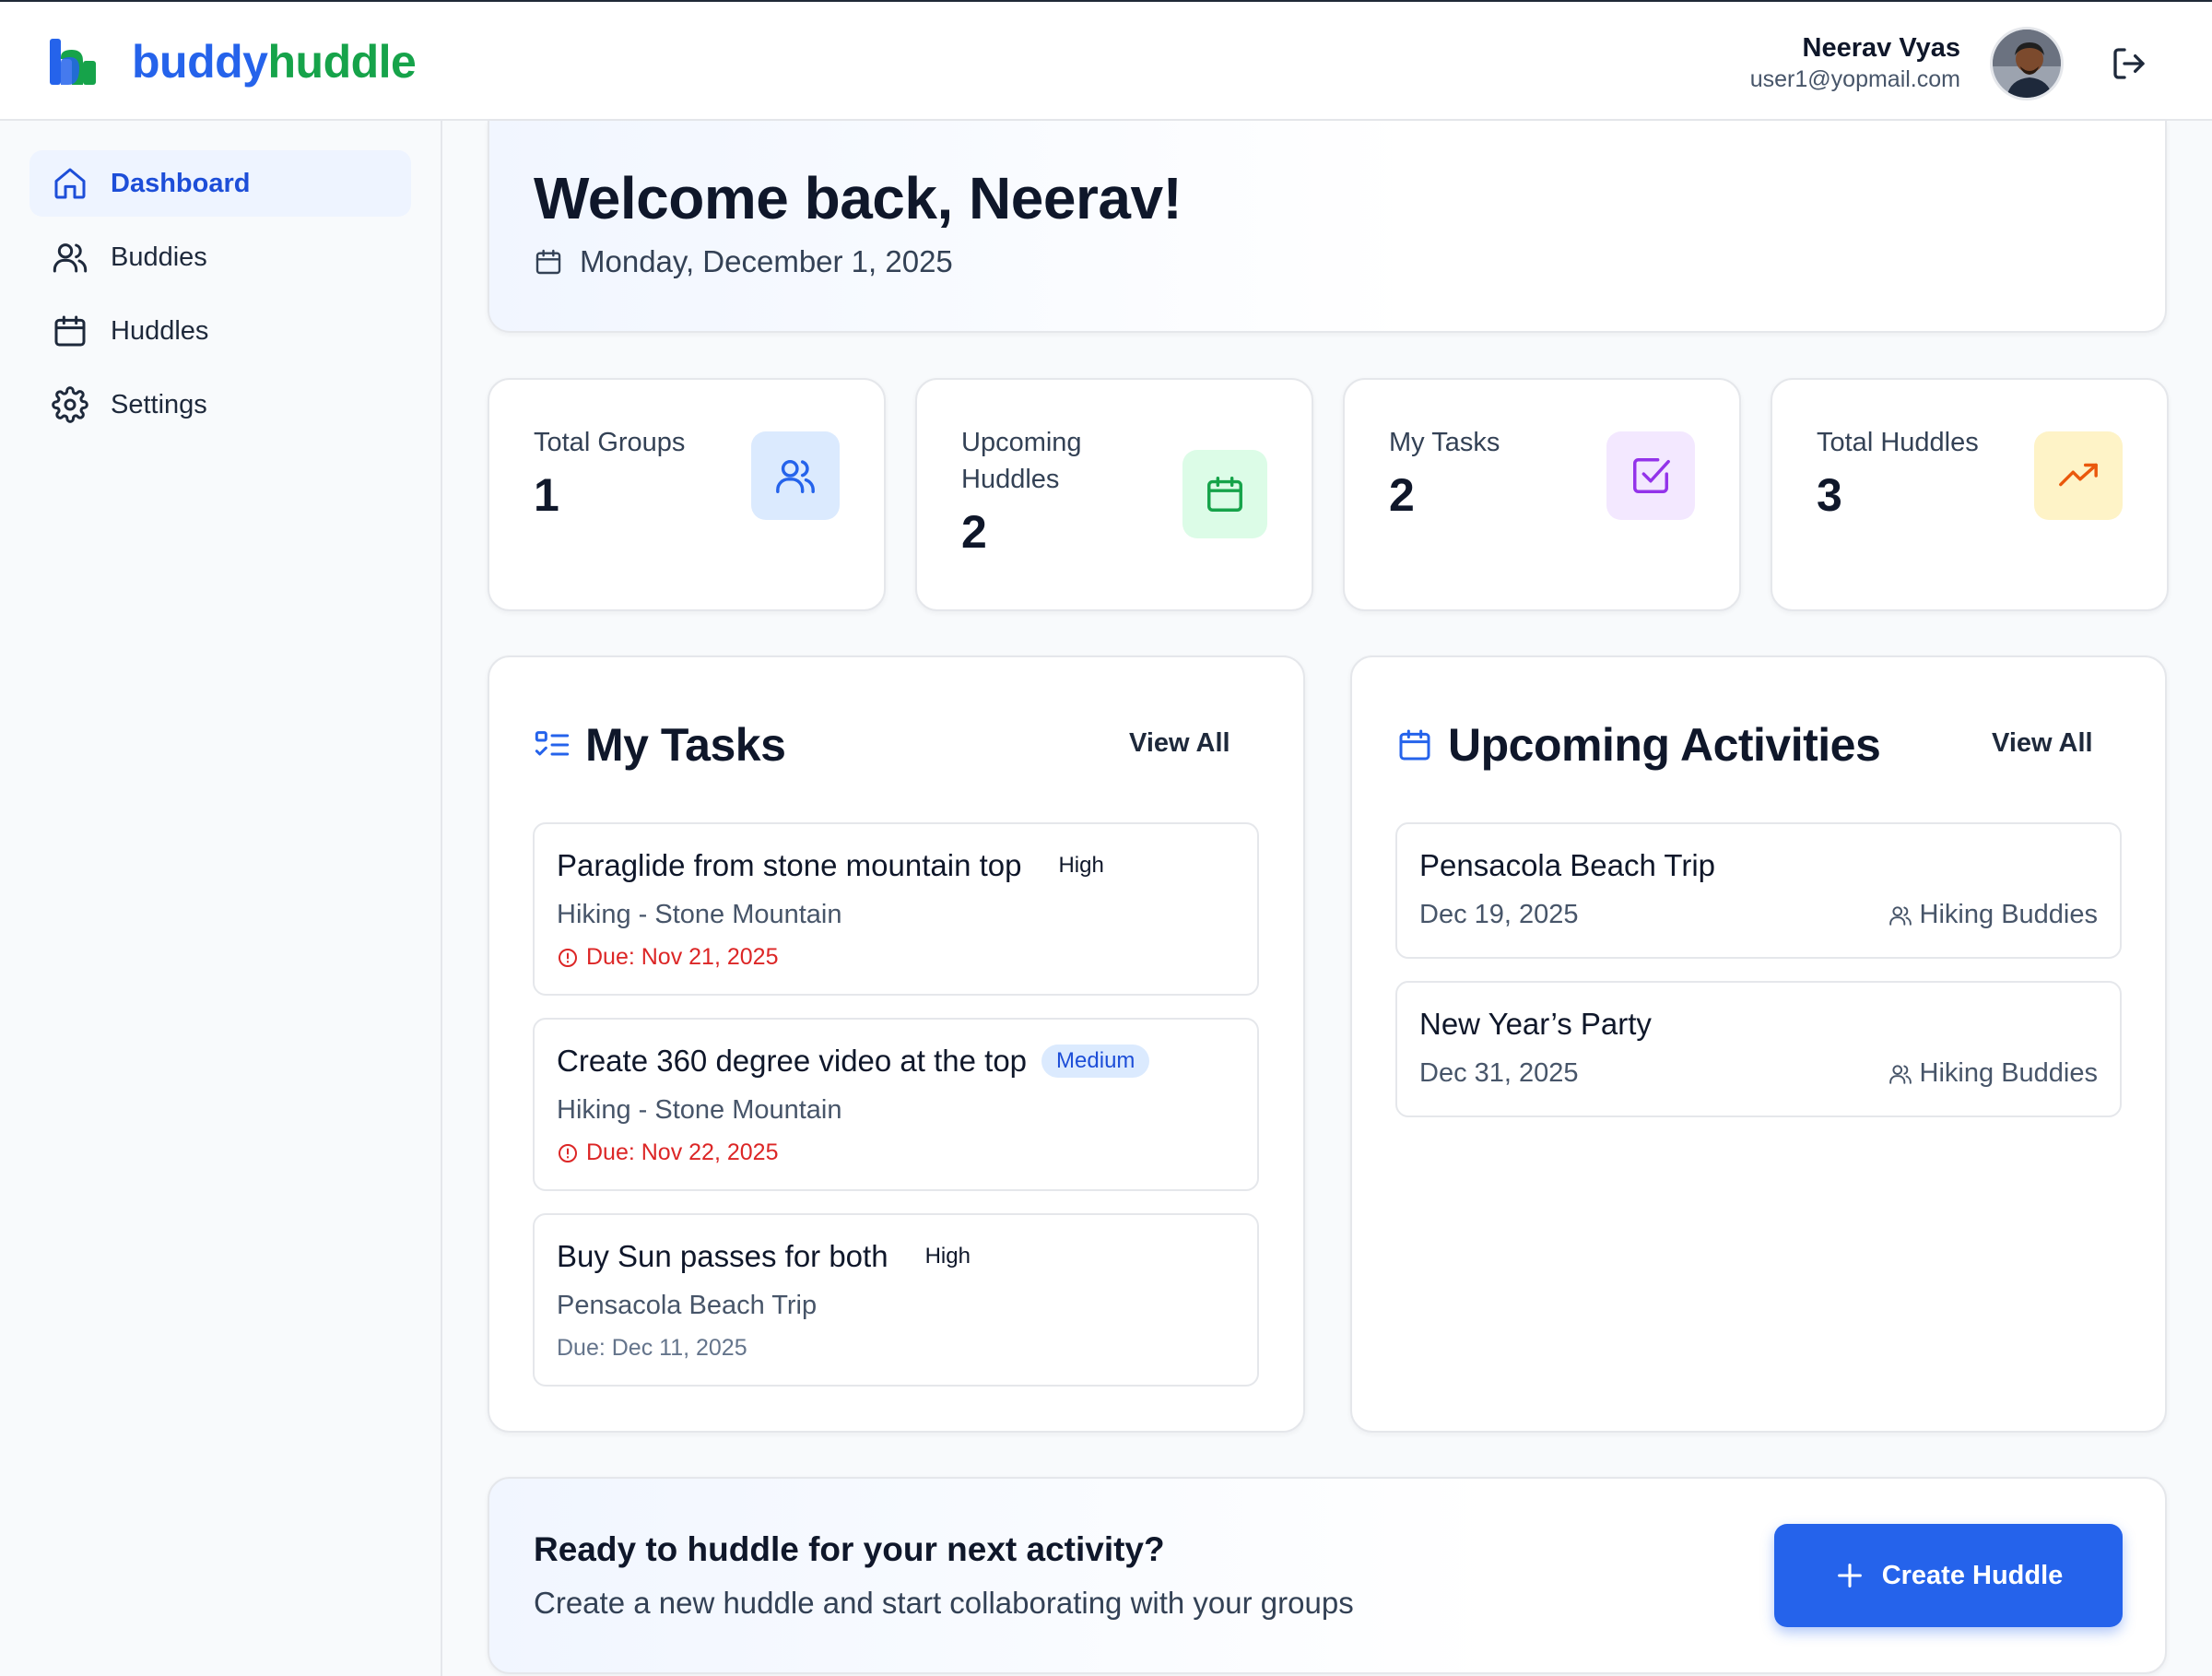  I want to click on task-due-text: Due: Dec 11, 2025, so click(652, 1348).